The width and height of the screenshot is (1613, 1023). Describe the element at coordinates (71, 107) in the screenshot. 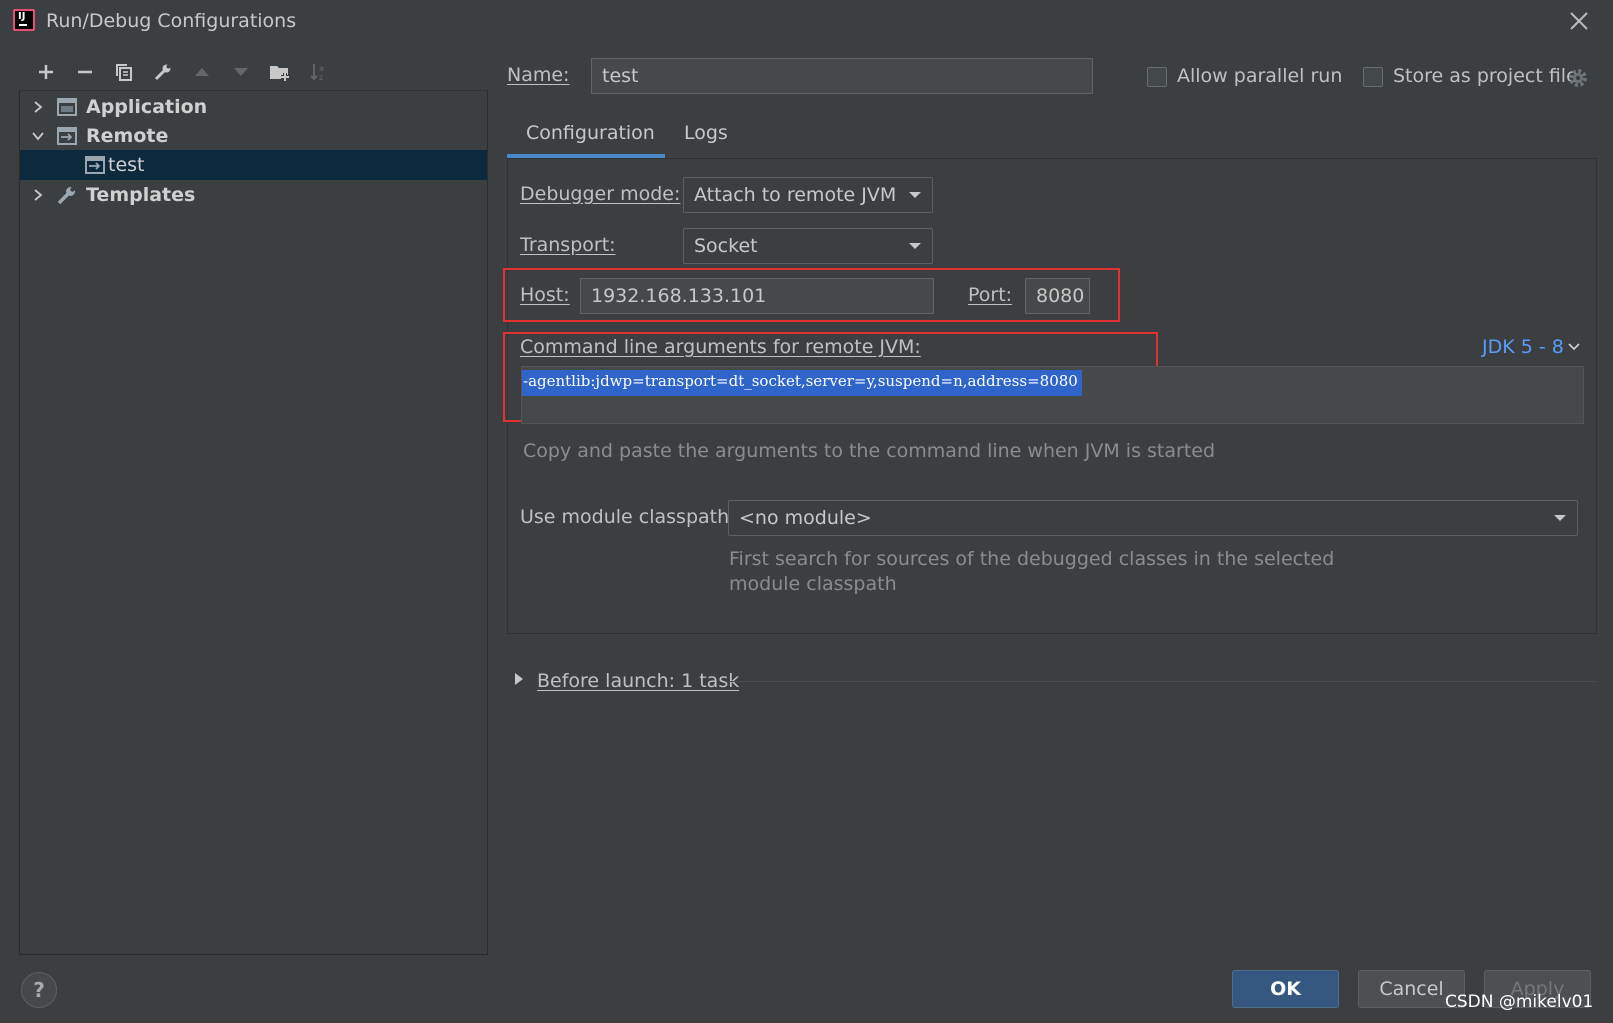

I see `application-icon` at that location.